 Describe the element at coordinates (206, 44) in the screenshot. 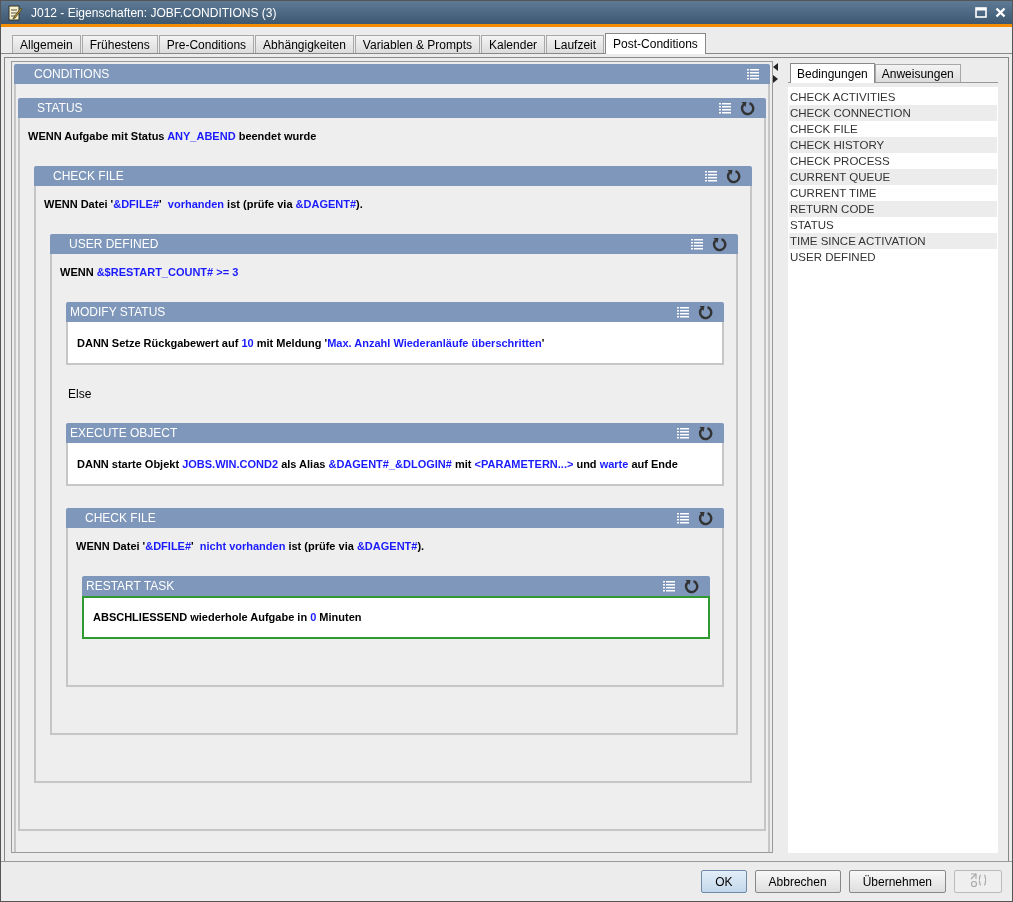

I see `tab: Pre-Conditions` at that location.